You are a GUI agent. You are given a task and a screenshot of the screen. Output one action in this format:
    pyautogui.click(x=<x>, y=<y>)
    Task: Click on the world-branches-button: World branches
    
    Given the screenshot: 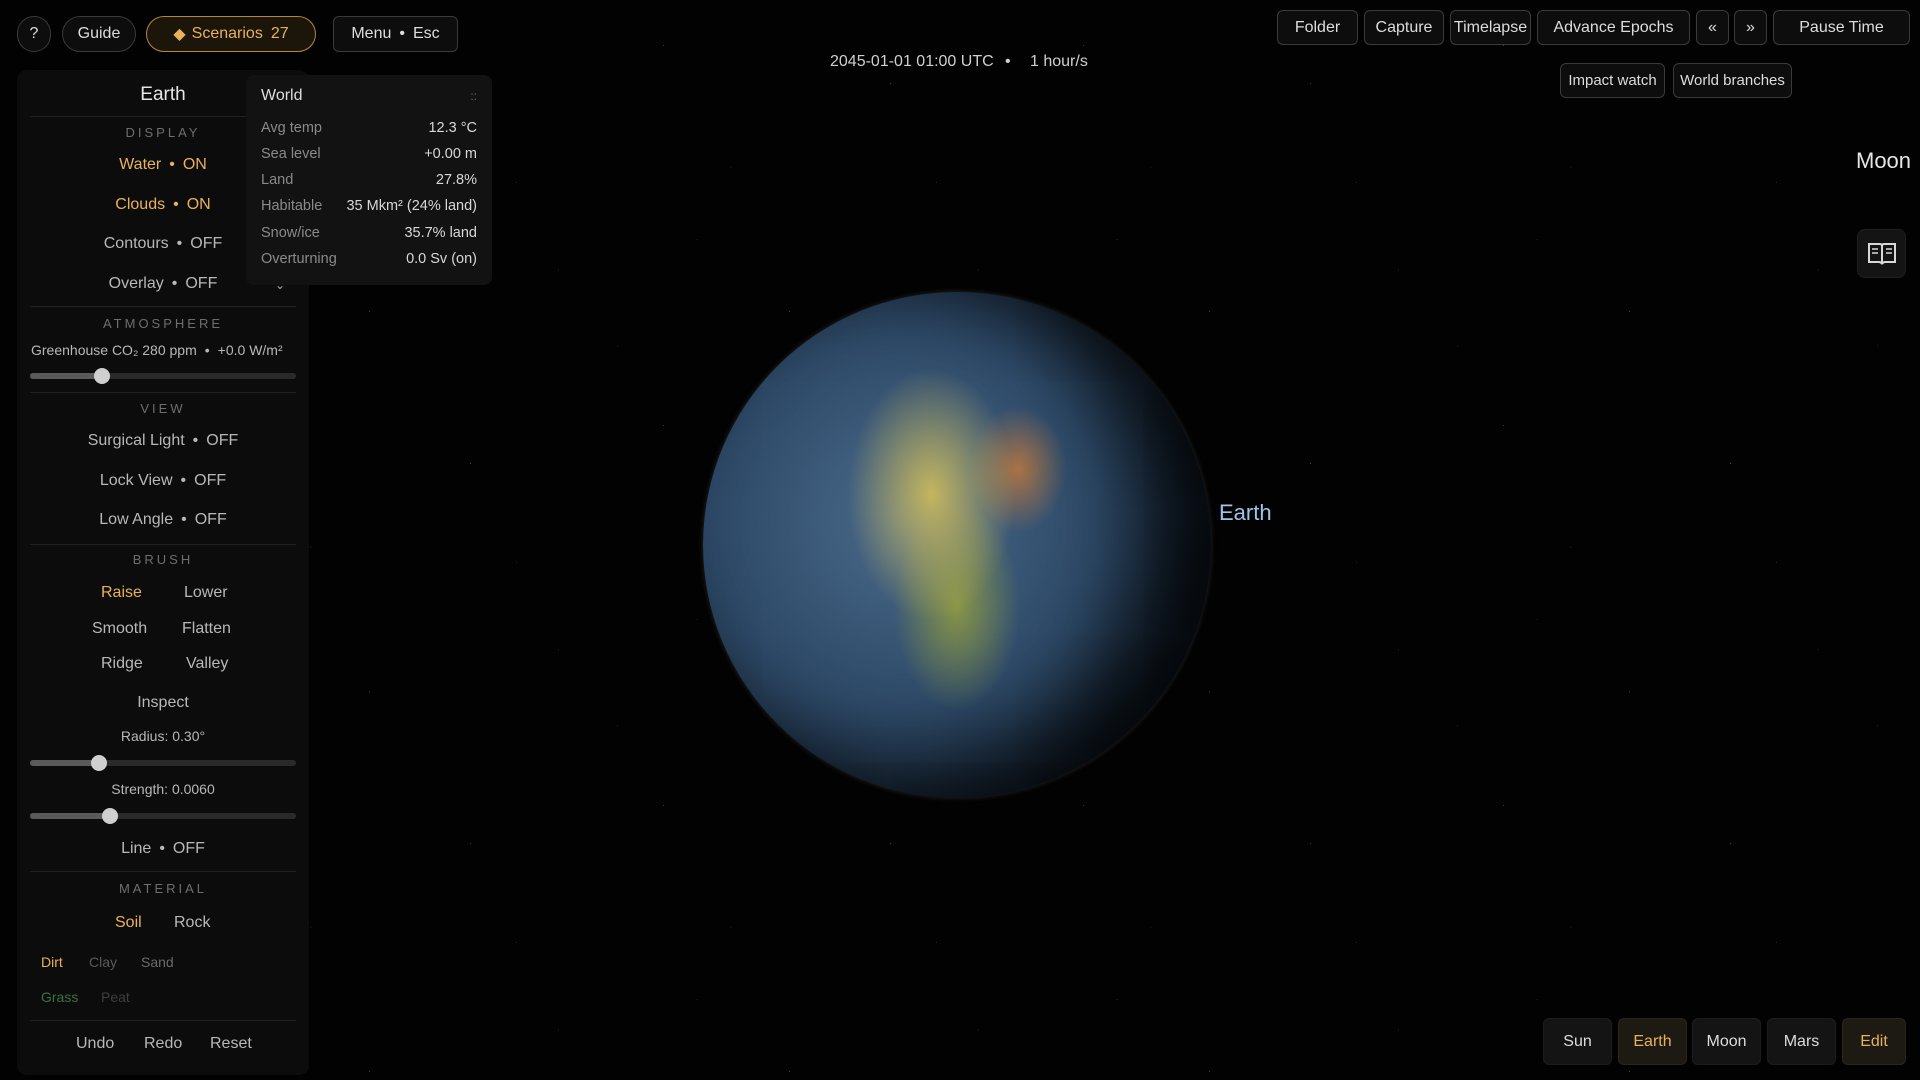 What is the action you would take?
    pyautogui.click(x=1732, y=80)
    